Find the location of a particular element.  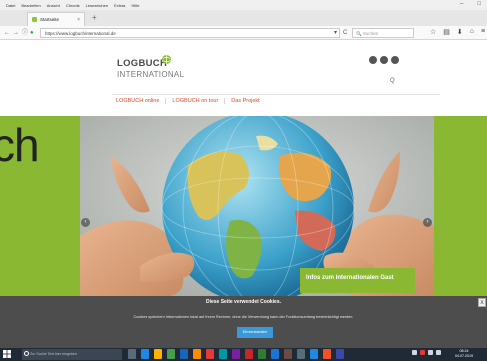

cortana-icon is located at coordinates (26, 353).